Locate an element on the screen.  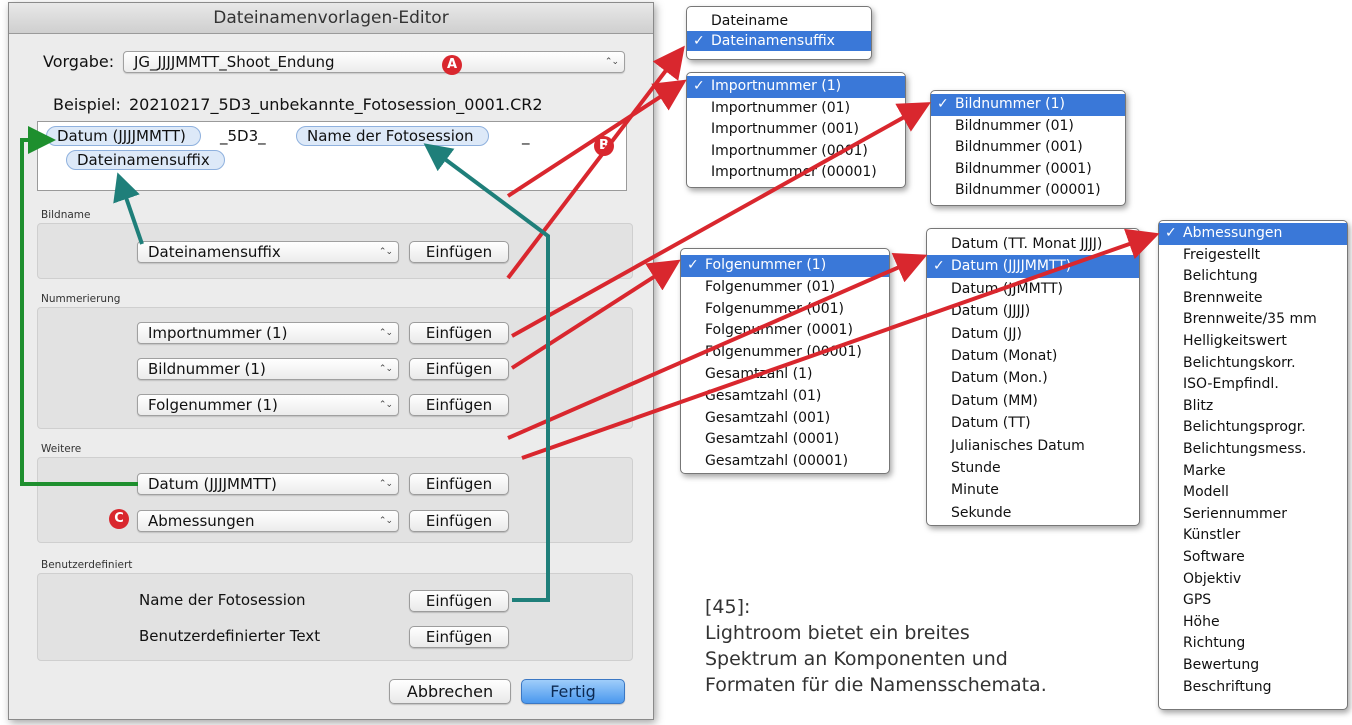
caption-line: Lightroom bietet ein breites is located at coordinates (837, 633).